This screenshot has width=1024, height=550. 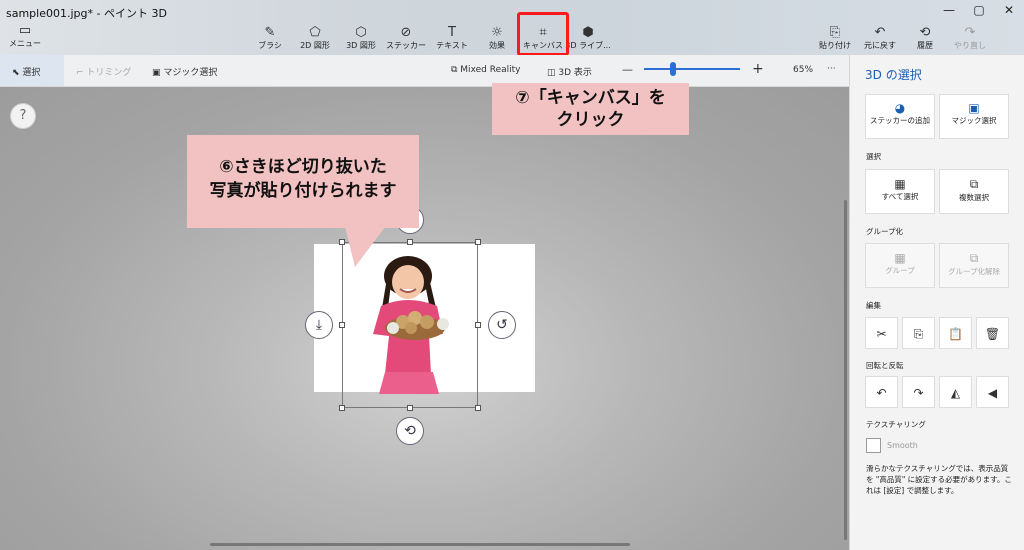 I want to click on tool-stickers: ⊘ ステッカー, so click(x=406, y=38).